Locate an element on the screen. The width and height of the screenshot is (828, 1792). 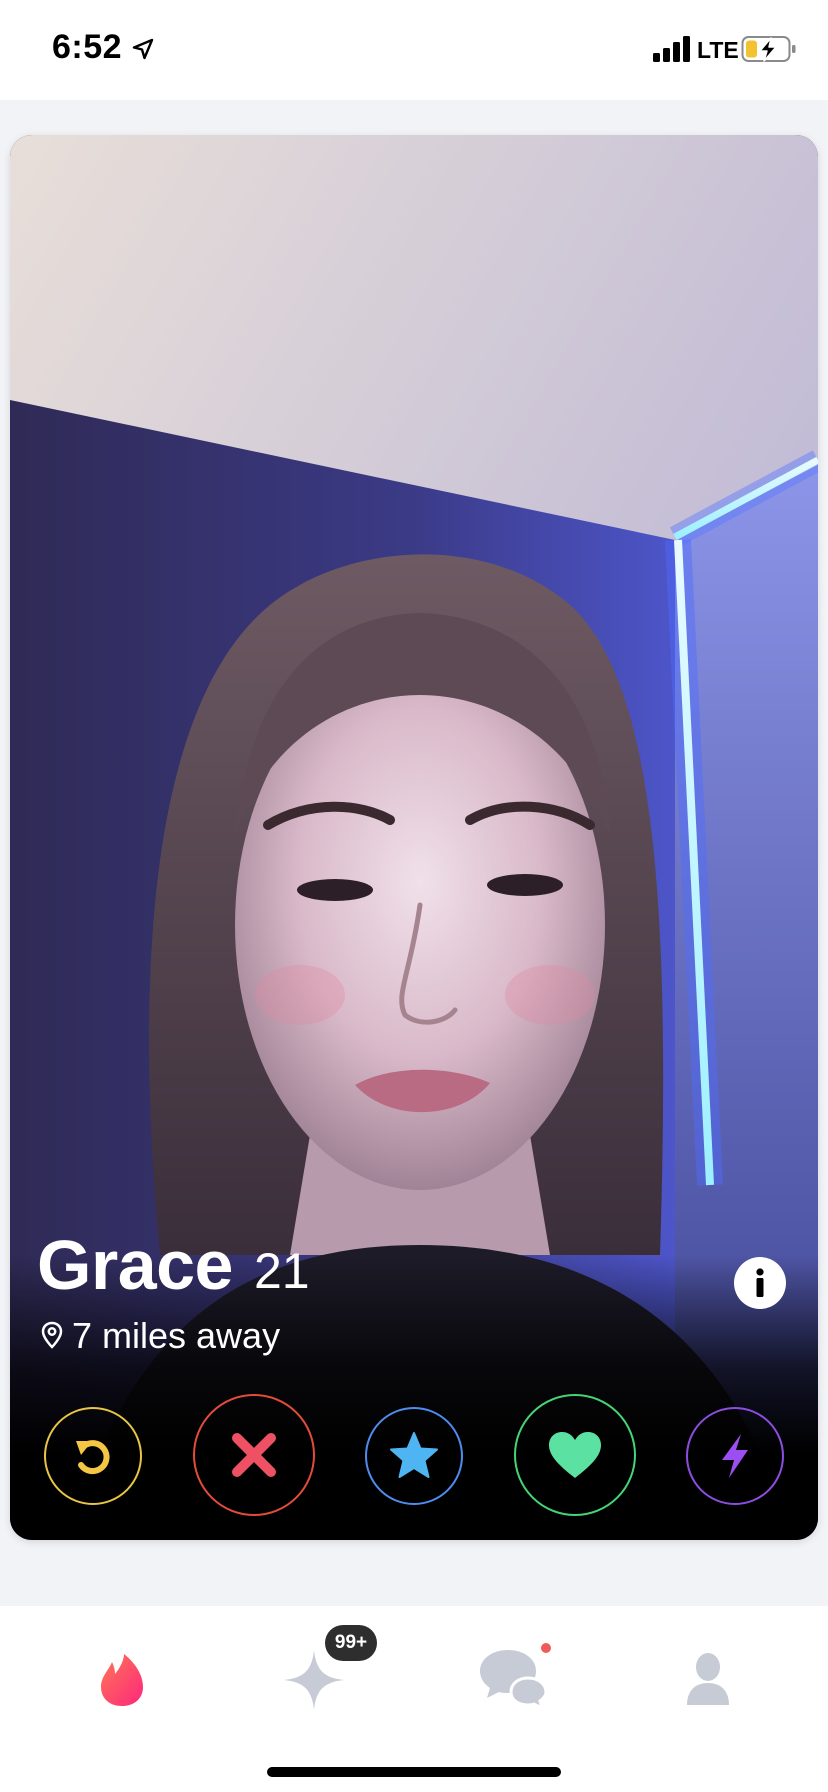
status-time: 6:52 is located at coordinates (87, 47).